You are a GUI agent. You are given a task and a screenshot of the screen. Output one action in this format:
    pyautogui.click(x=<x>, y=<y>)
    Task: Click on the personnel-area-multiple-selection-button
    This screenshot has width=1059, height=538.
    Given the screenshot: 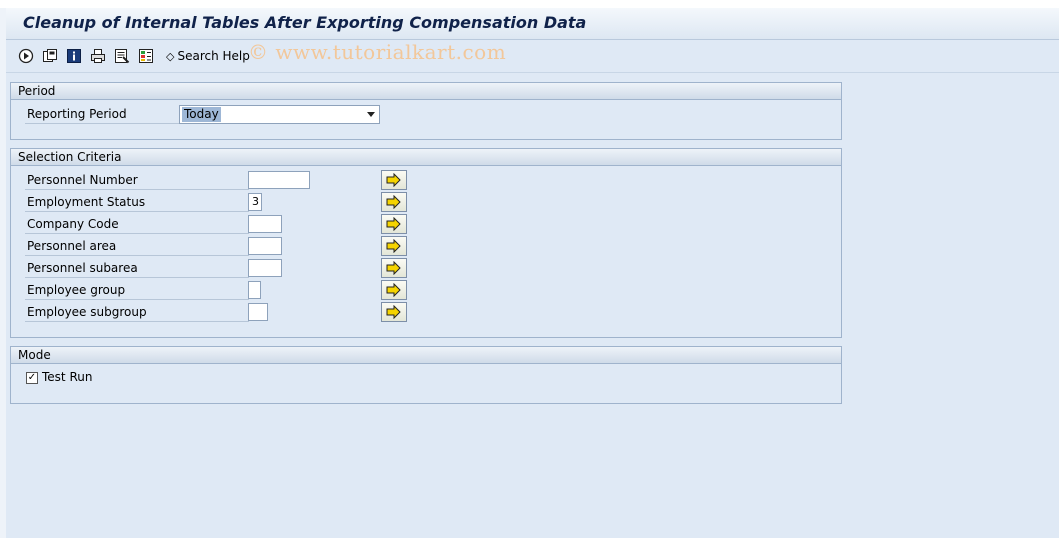 What is the action you would take?
    pyautogui.click(x=394, y=246)
    